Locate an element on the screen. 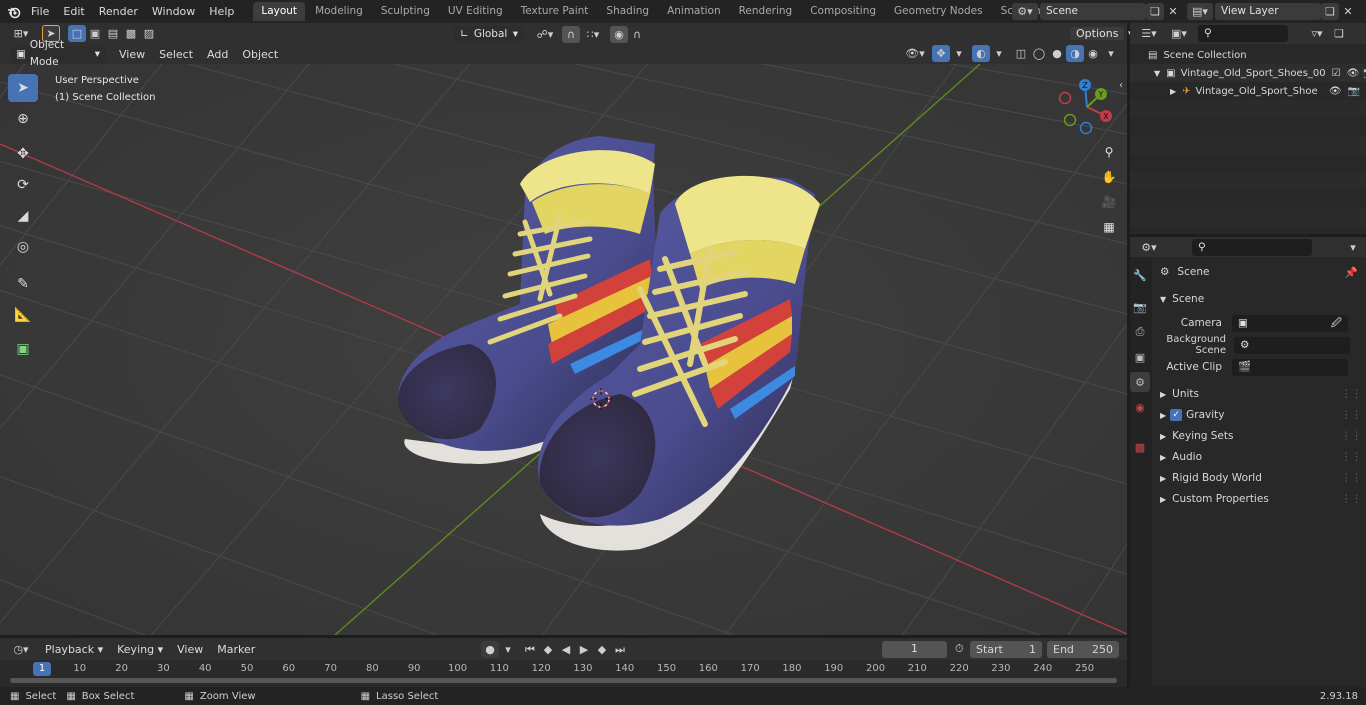 The width and height of the screenshot is (1366, 705). options-dropdown: Options ▾ is located at coordinates (1101, 33).